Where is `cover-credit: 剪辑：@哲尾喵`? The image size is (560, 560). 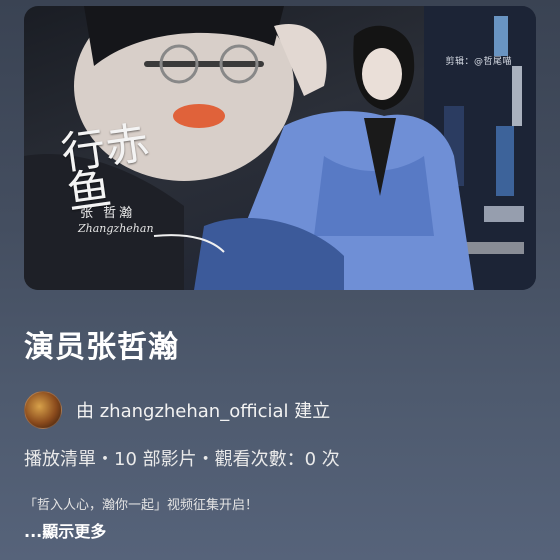 cover-credit: 剪辑：@哲尾喵 is located at coordinates (478, 62).